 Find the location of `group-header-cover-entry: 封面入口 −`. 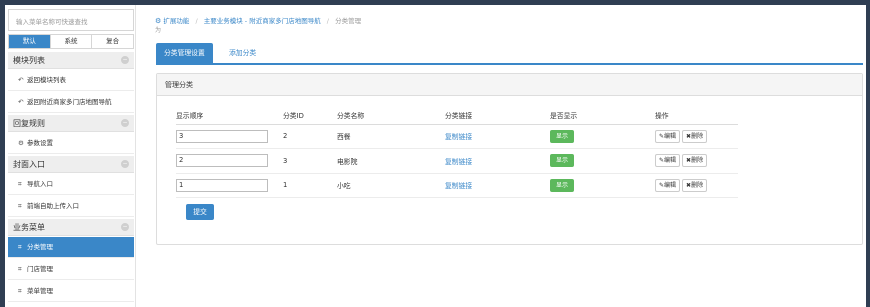

group-header-cover-entry: 封面入口 − is located at coordinates (71, 164).